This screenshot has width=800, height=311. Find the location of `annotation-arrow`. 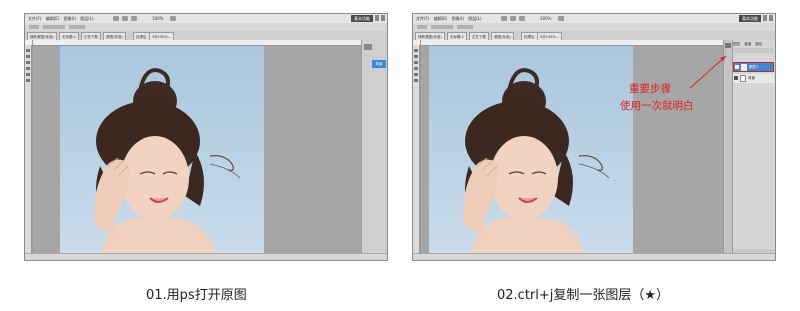

annotation-arrow is located at coordinates (708, 72).